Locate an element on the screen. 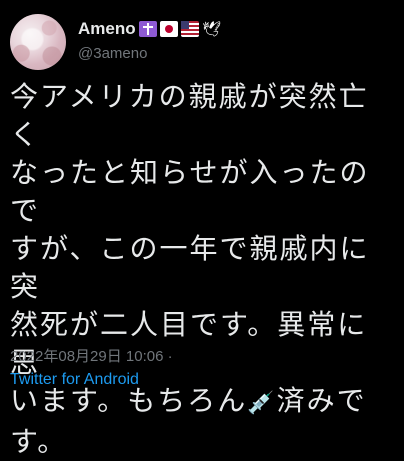 This screenshot has height=461, width=404. us-flag-emoji is located at coordinates (189, 29).